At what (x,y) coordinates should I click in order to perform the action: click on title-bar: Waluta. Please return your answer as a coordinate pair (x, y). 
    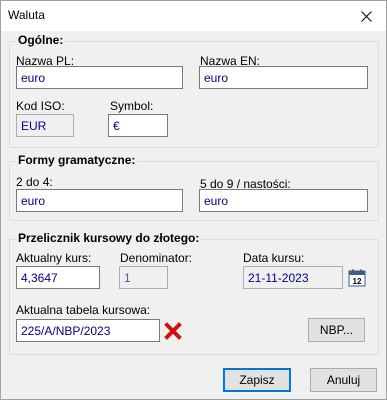
    Looking at the image, I should click on (193, 16).